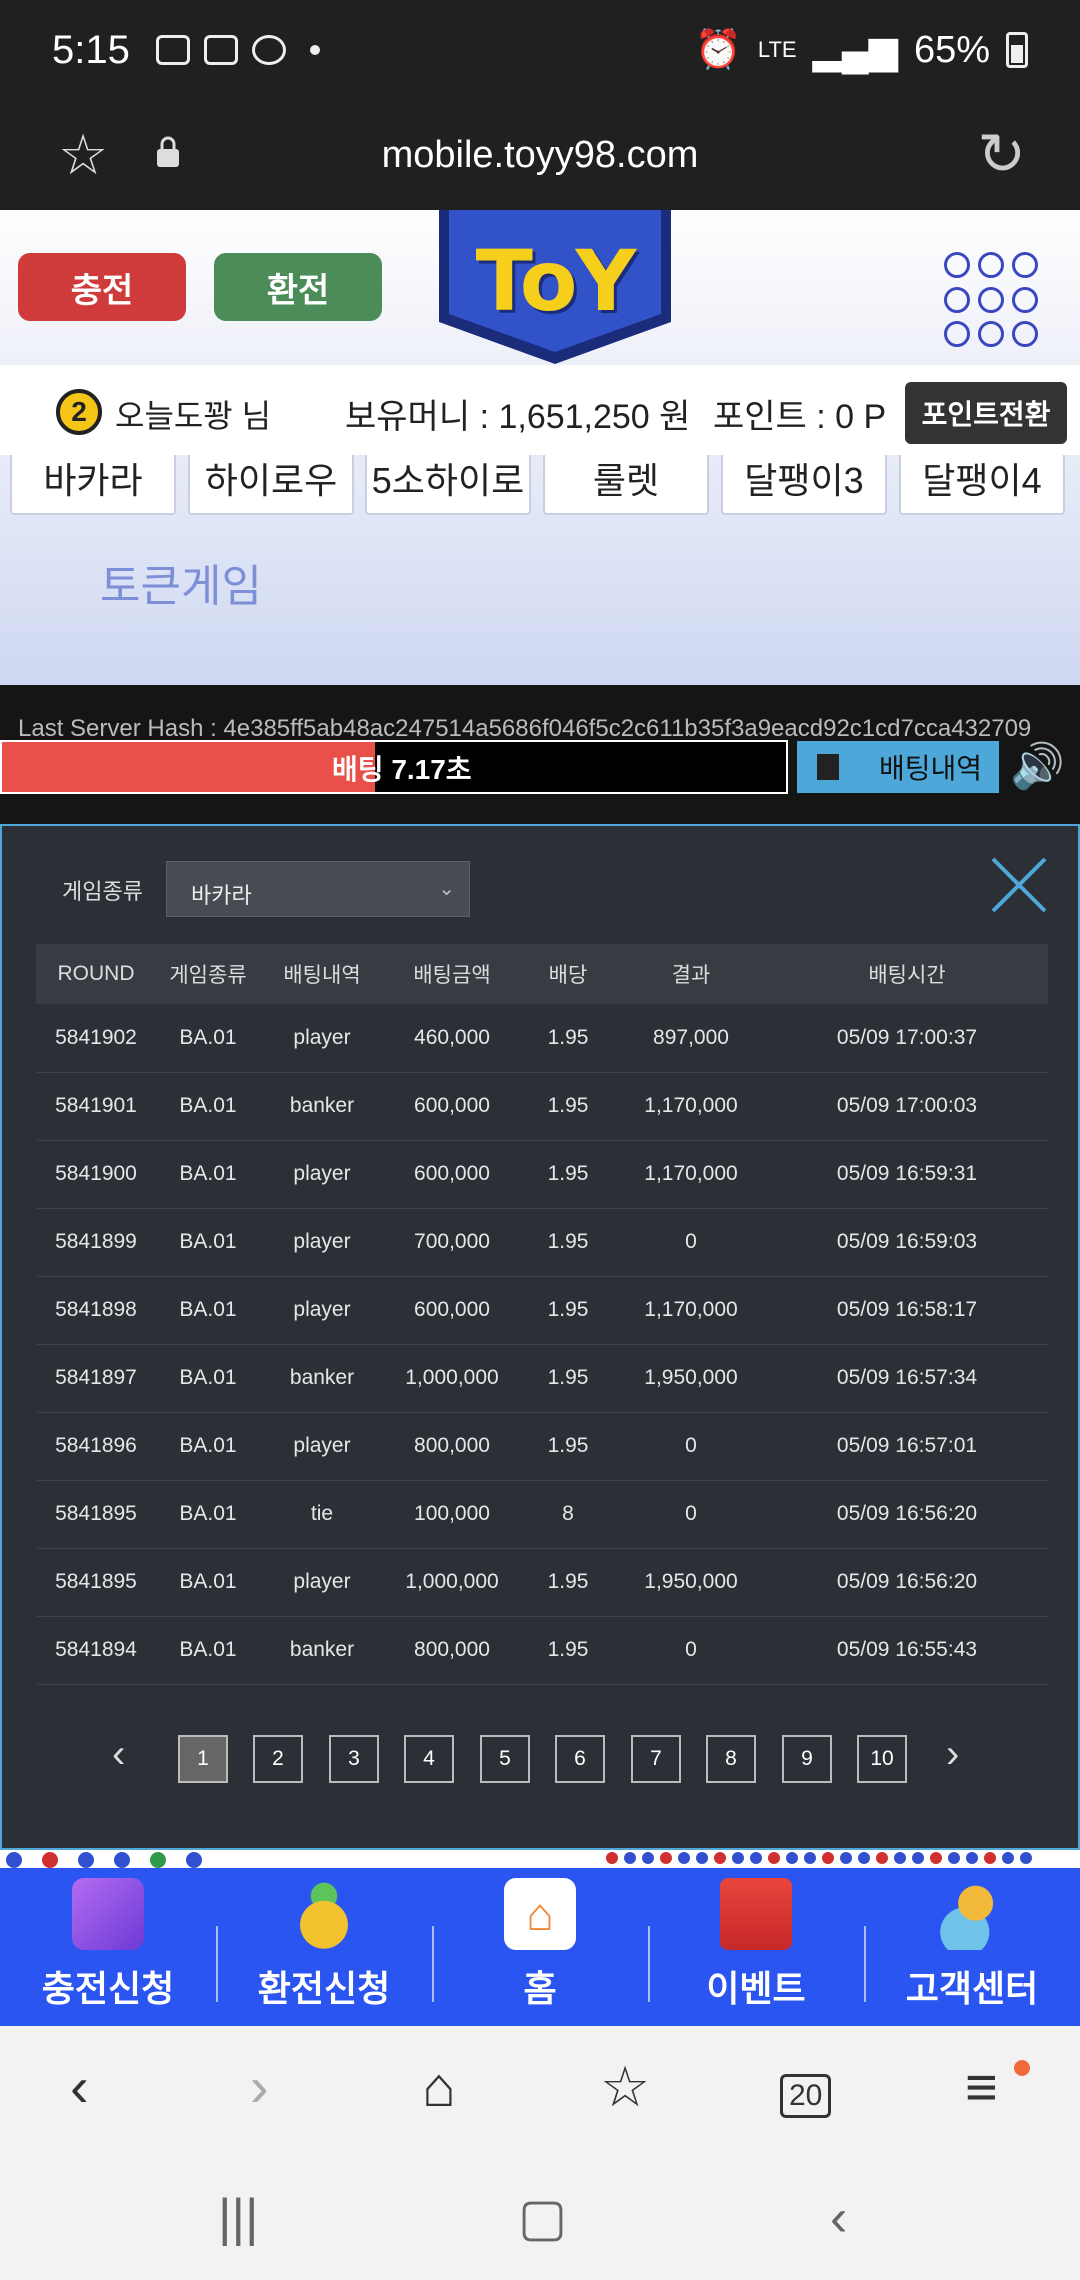  What do you see at coordinates (804, 485) in the screenshot?
I see `tab-snail3: 달팽이3` at bounding box center [804, 485].